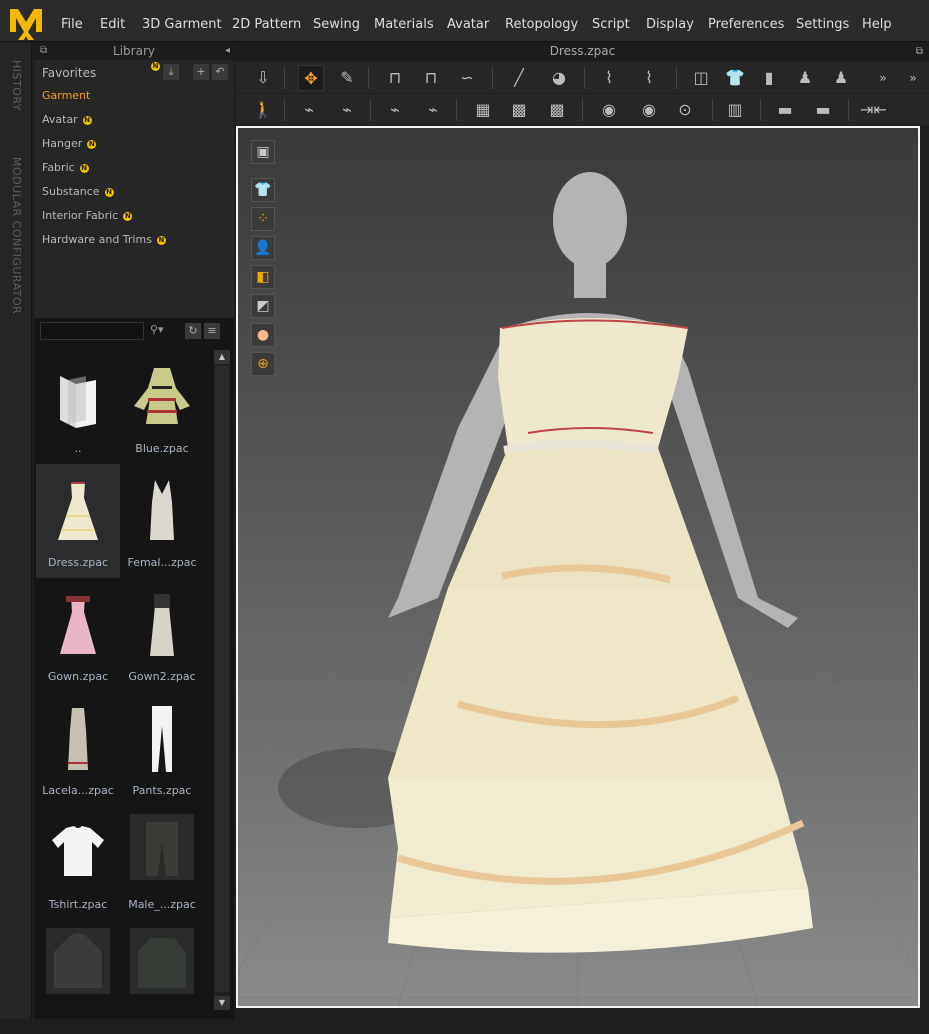  Describe the element at coordinates (822, 24) in the screenshot. I see `menu-settings: Settings` at that location.